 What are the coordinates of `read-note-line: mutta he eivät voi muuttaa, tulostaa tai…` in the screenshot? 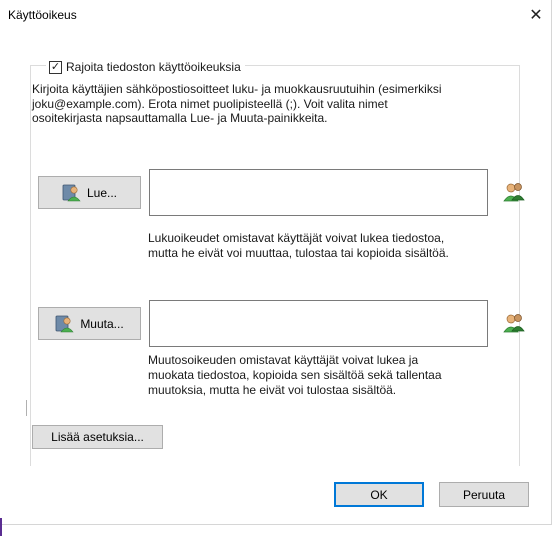 It's located at (298, 253).